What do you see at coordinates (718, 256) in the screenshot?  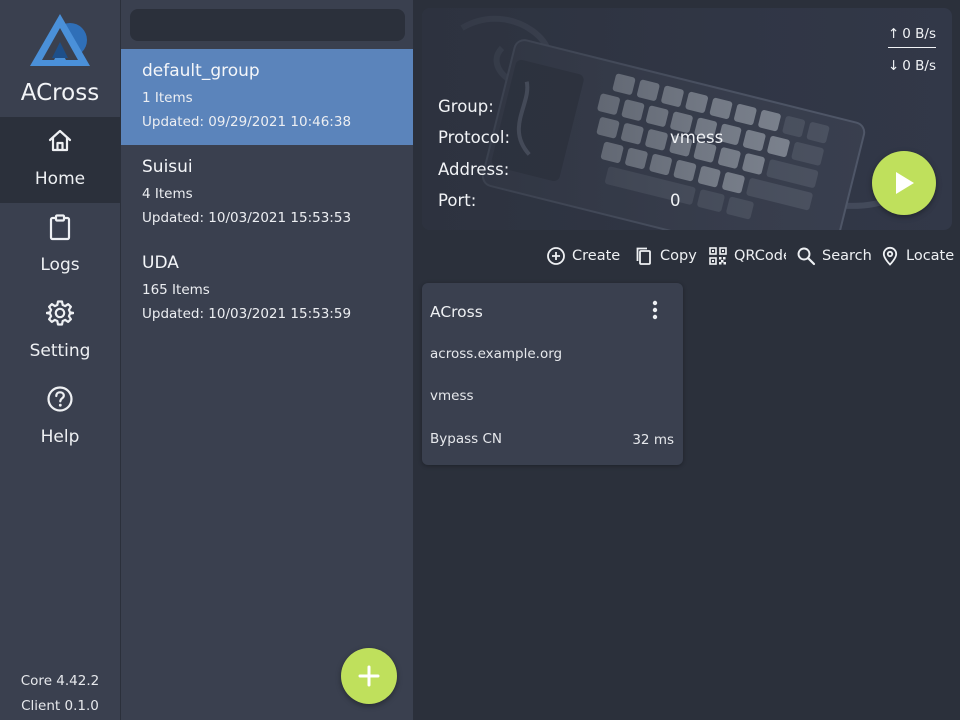 I see `qrcode-icon` at bounding box center [718, 256].